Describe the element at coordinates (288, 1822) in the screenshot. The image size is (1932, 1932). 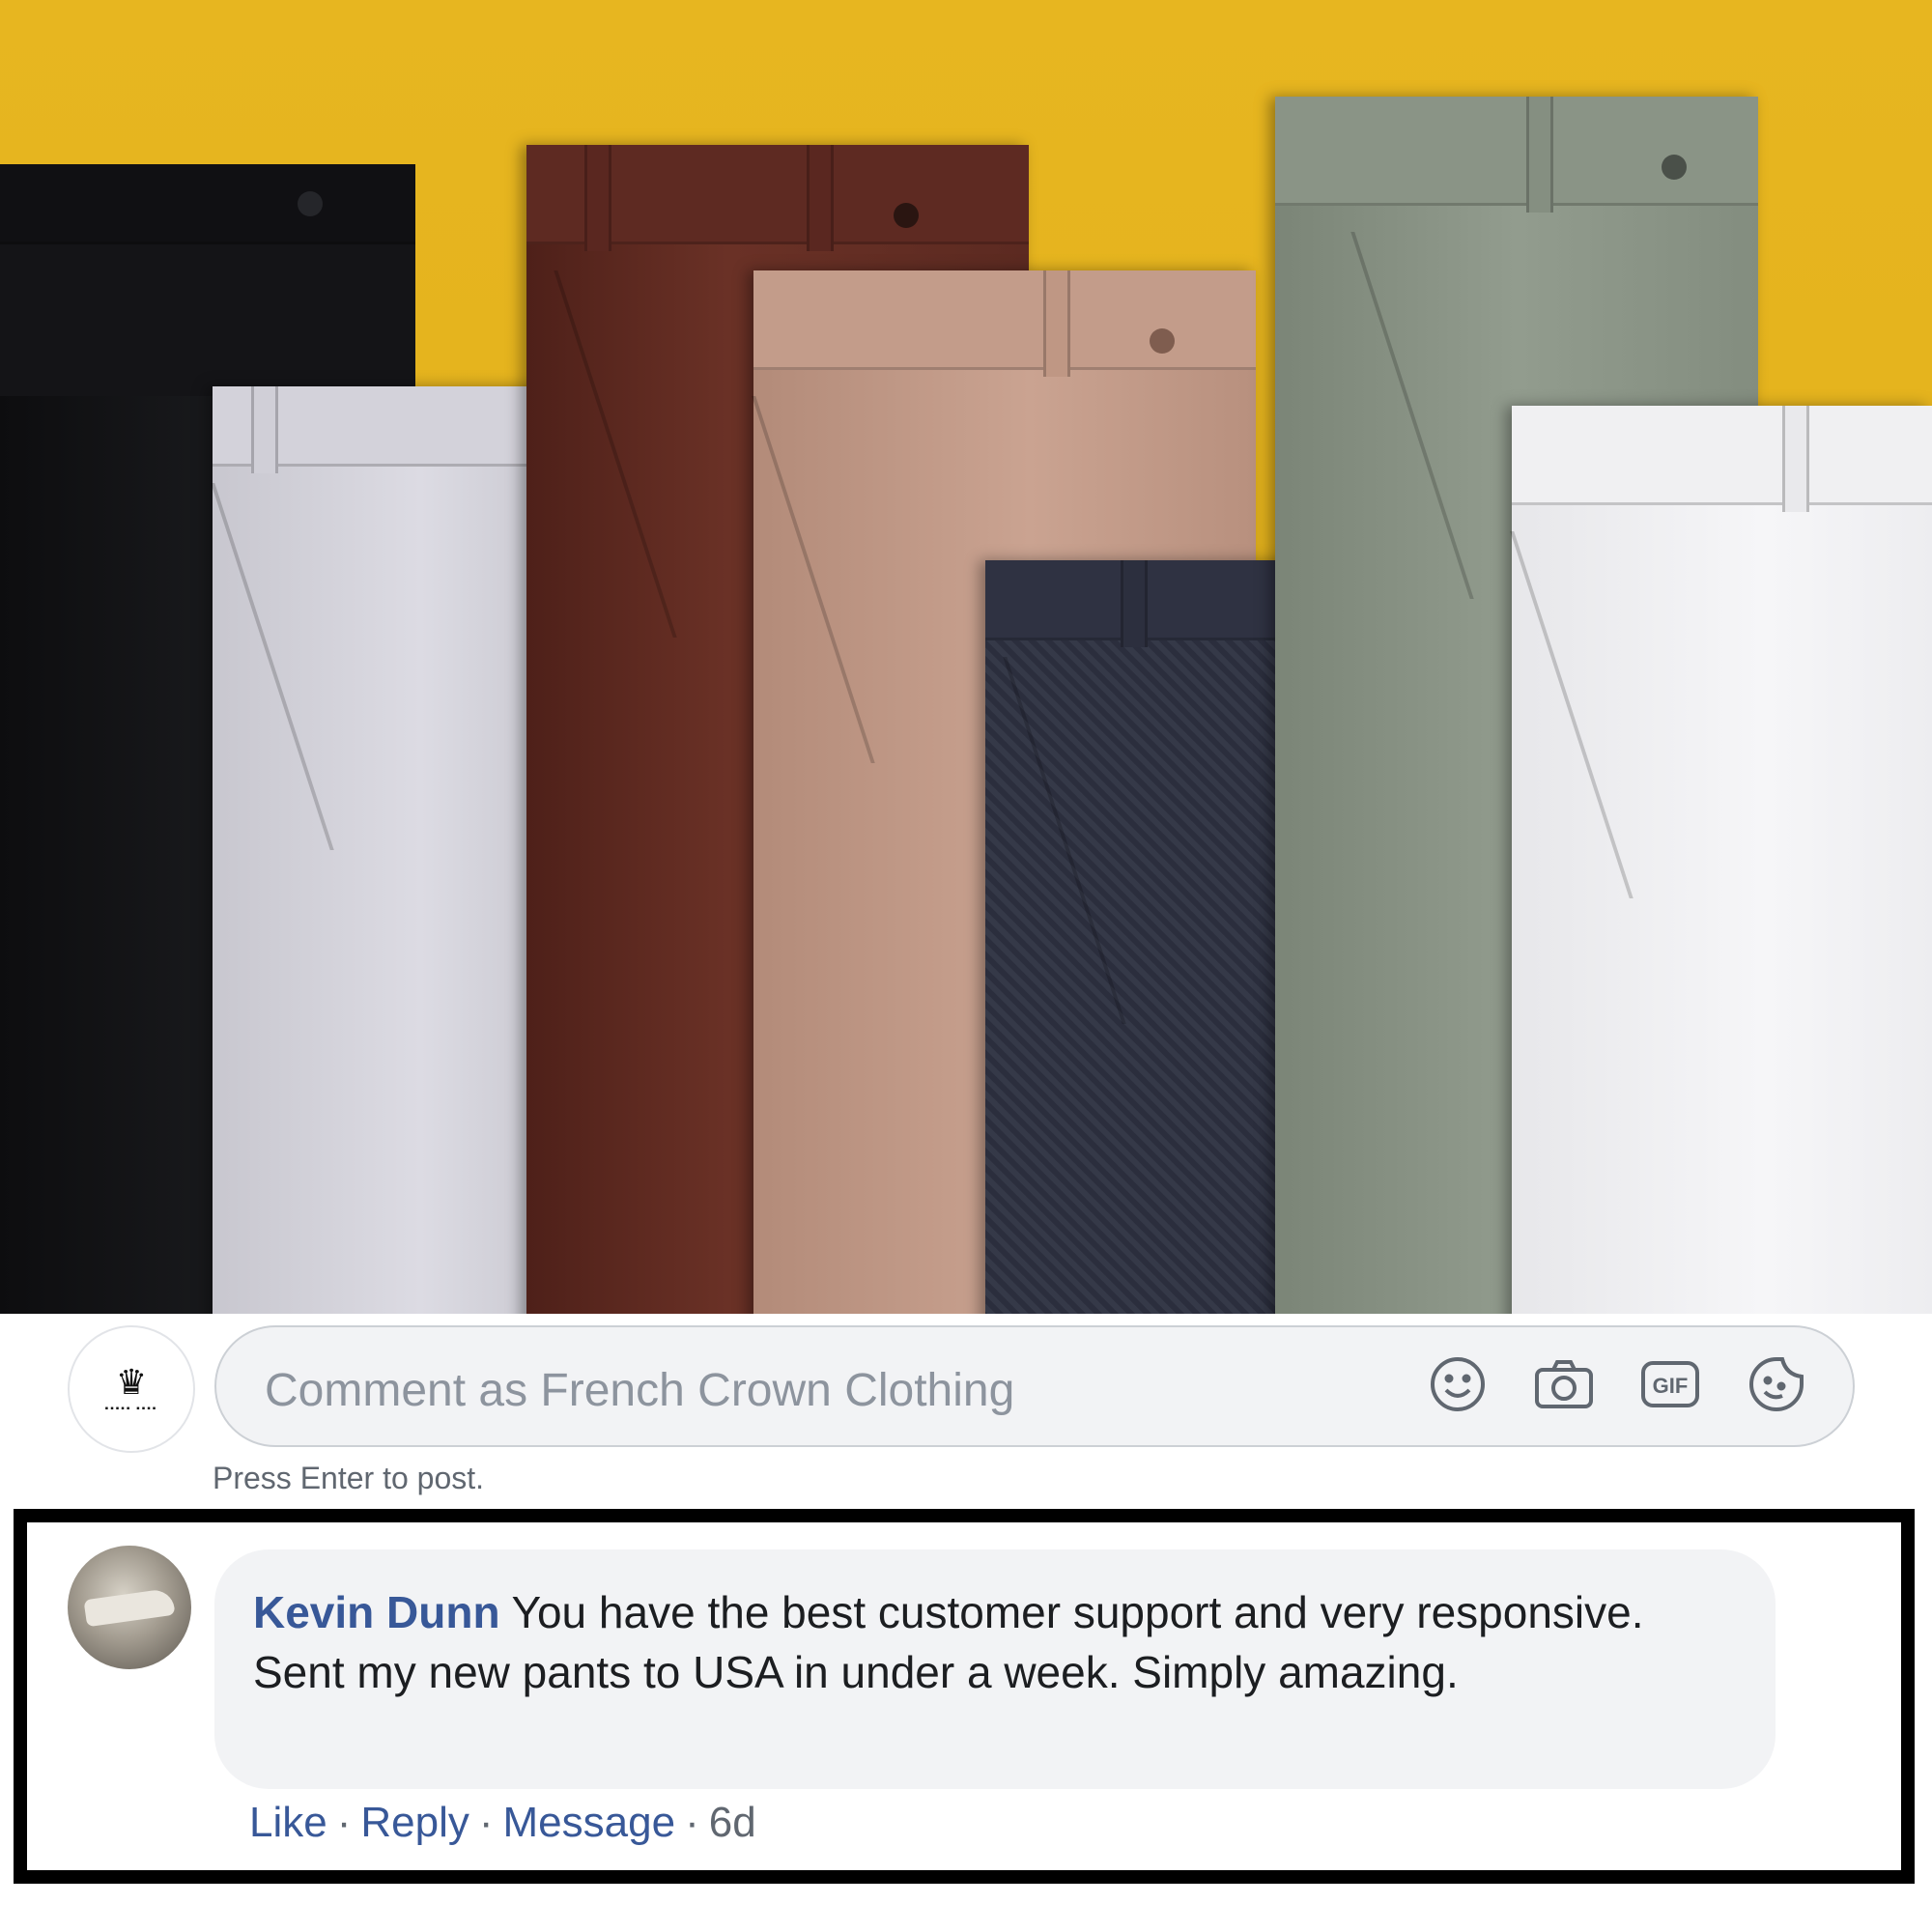
I see `like-link: Like` at that location.